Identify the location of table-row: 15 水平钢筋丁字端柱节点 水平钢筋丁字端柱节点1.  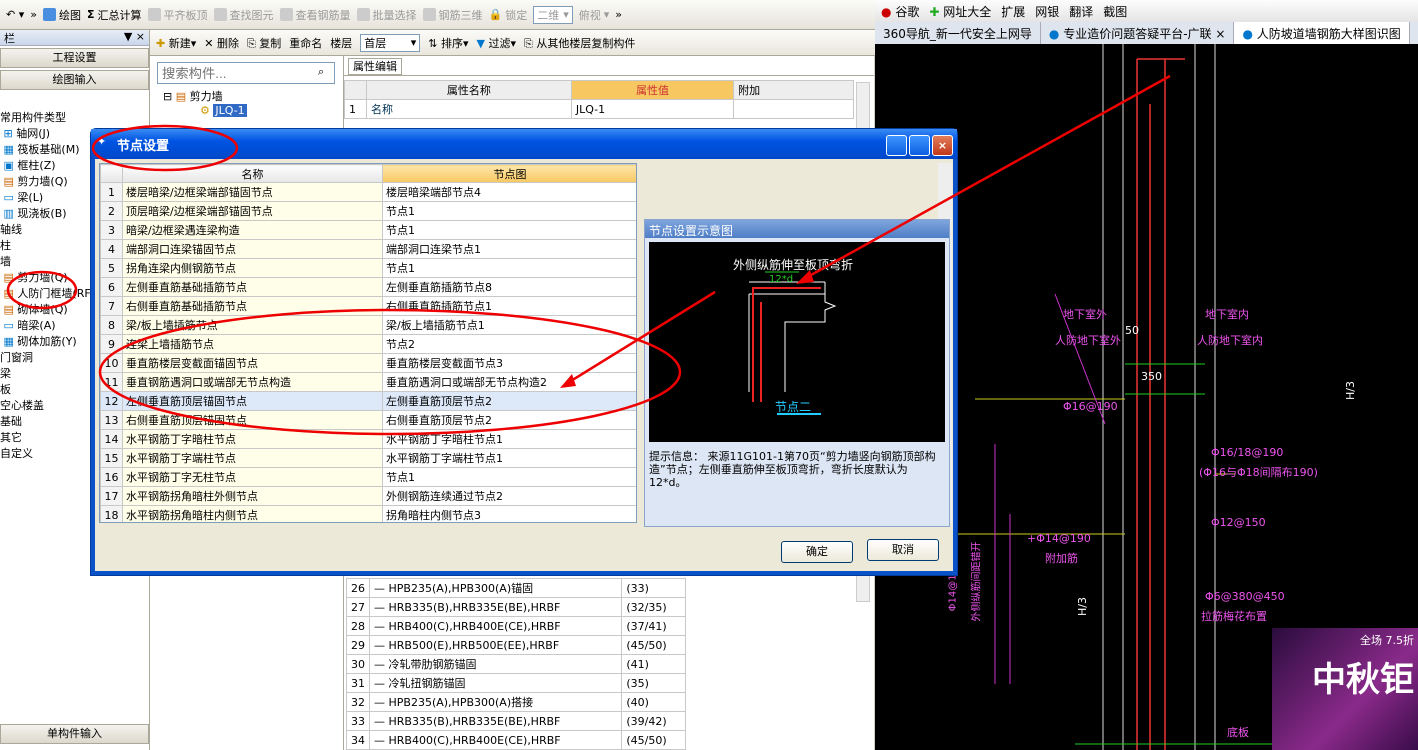
(368, 458).